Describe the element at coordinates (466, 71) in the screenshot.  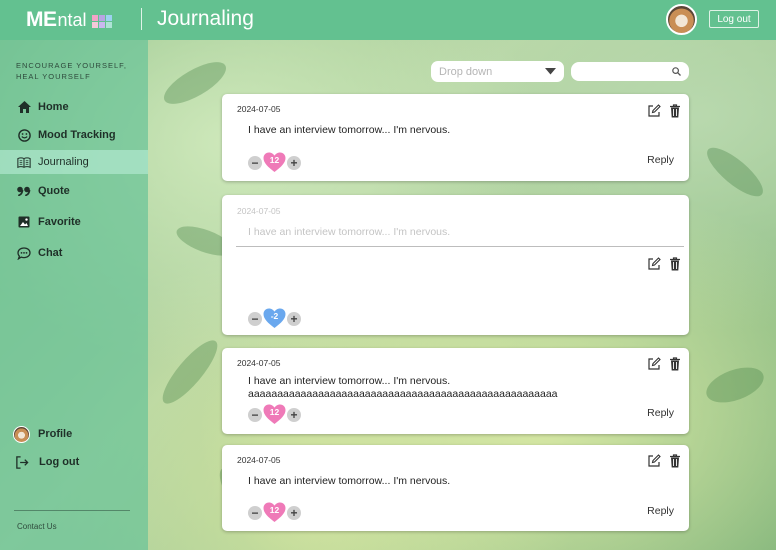
I see `dropdown-placeholder: Drop down` at that location.